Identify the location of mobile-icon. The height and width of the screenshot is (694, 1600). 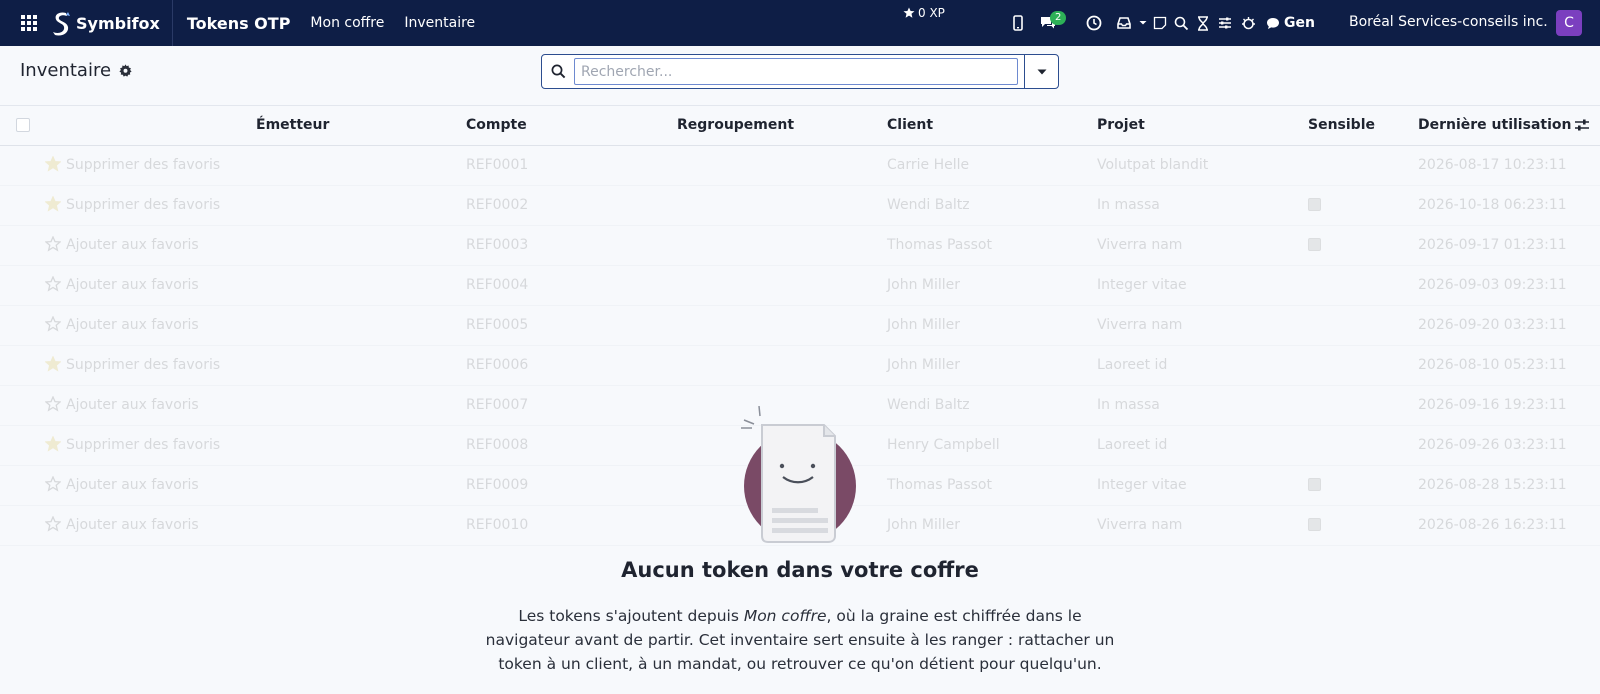
(1018, 23).